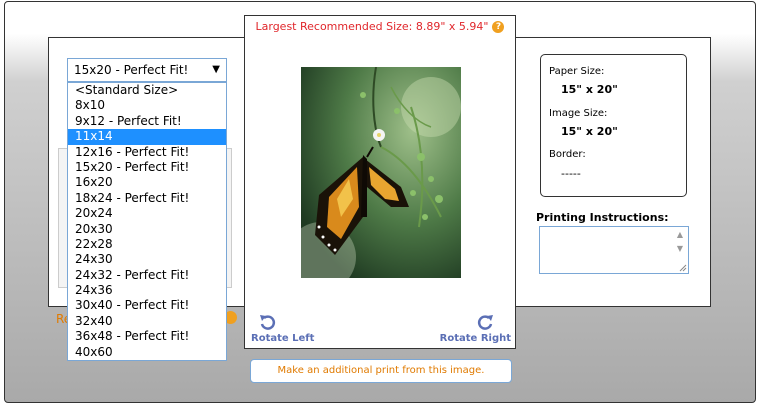  What do you see at coordinates (283, 338) in the screenshot?
I see `rotate-left-label: Rotate Left` at bounding box center [283, 338].